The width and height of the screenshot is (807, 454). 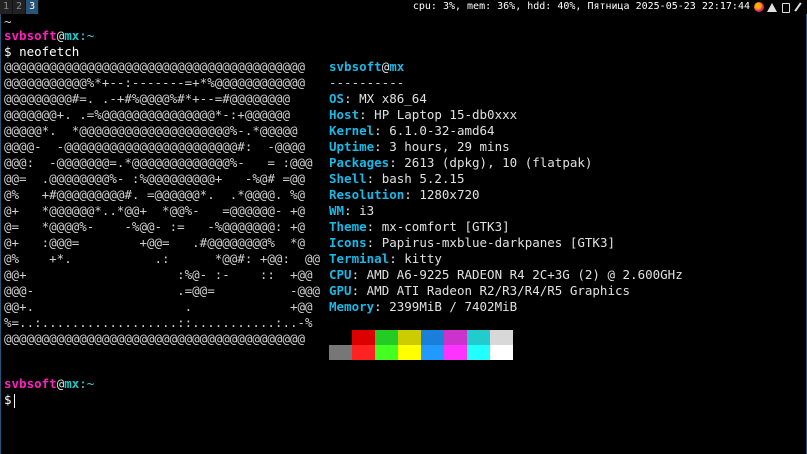 I want to click on info-row: Uptime: 3 hours, 29 mins, so click(x=506, y=147).